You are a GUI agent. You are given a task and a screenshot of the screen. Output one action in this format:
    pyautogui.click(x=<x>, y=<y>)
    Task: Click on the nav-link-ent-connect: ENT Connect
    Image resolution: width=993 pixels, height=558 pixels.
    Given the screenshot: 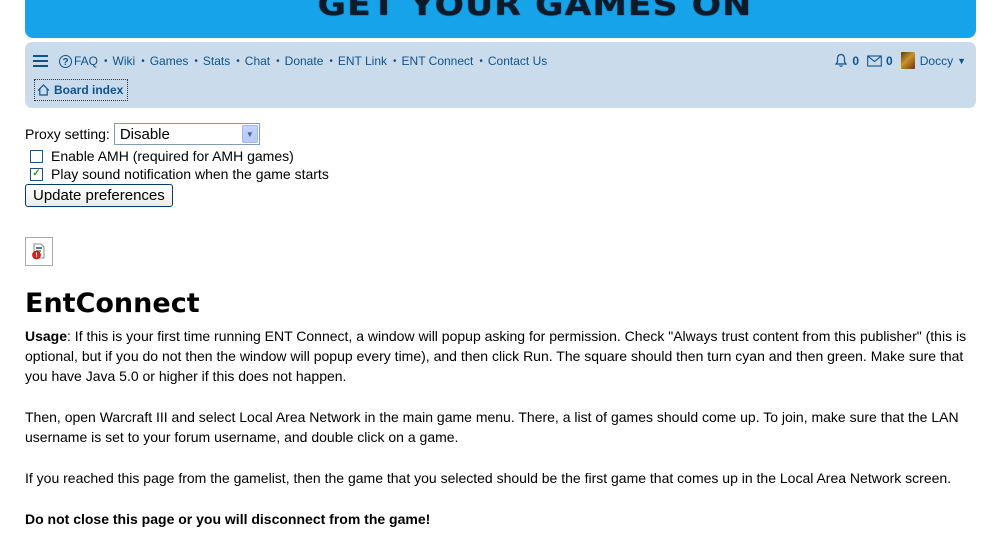 What is the action you would take?
    pyautogui.click(x=438, y=61)
    